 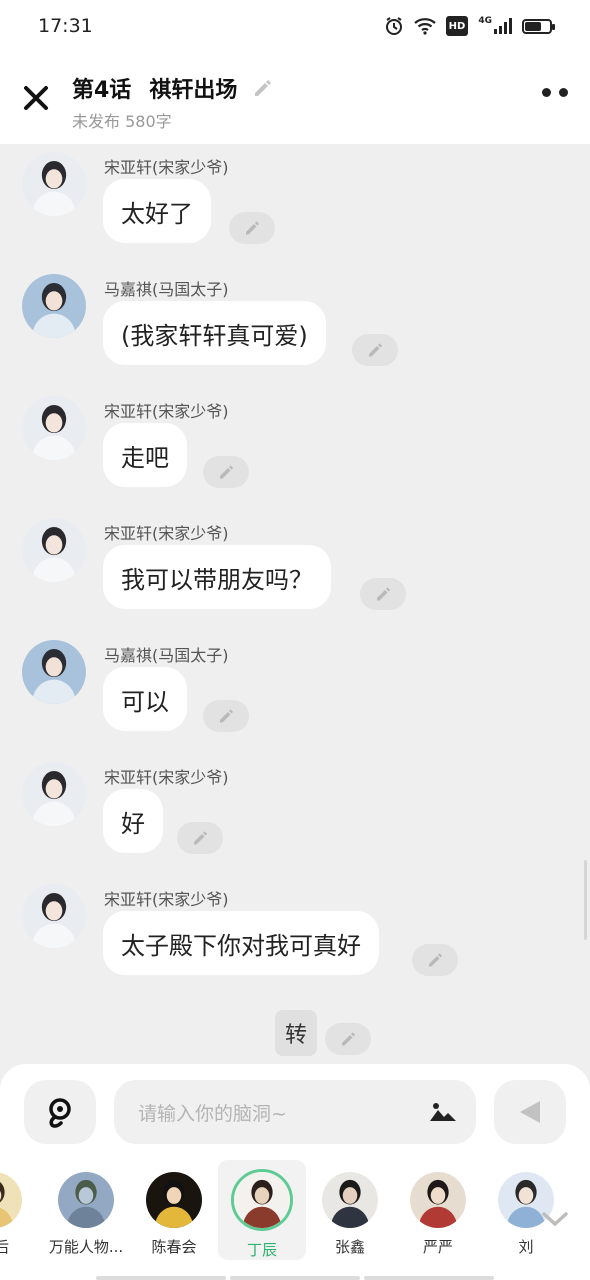 I want to click on input-placeholder: 请输入你的脑洞~, so click(x=212, y=1113).